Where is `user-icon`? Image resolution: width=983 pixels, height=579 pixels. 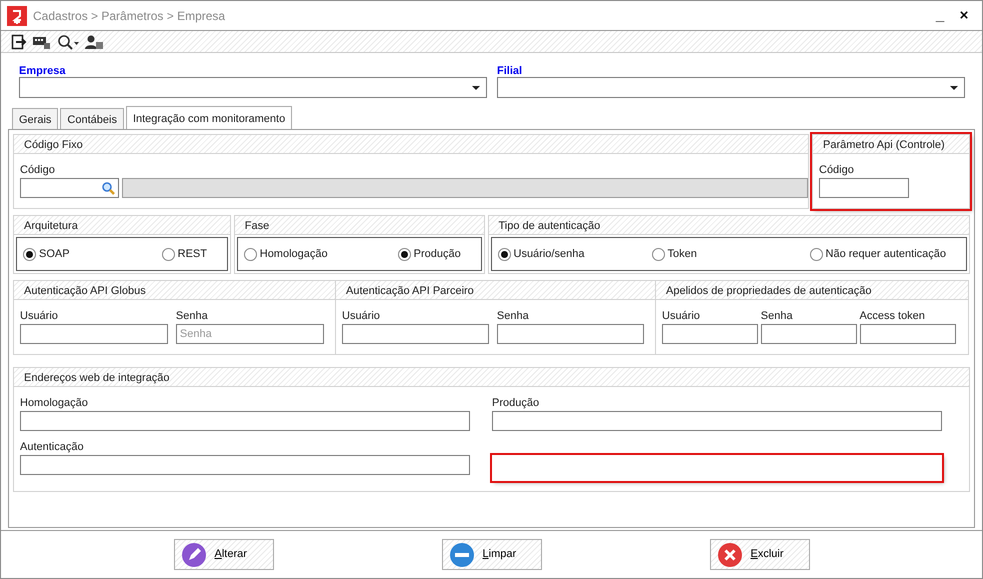
user-icon is located at coordinates (94, 42).